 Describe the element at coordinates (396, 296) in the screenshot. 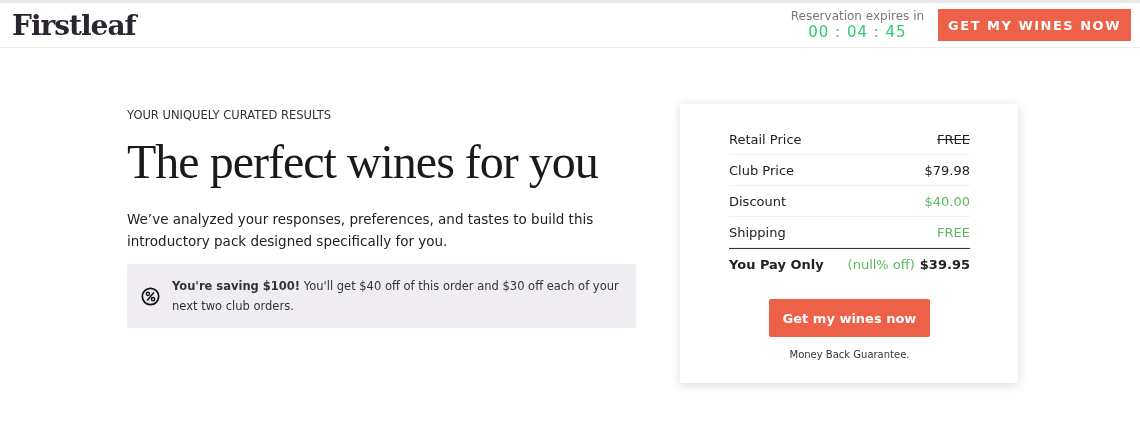

I see `savings-text: You're saving $100! You'll get $40 off of this order and $30 off each of your next two club orders.` at that location.